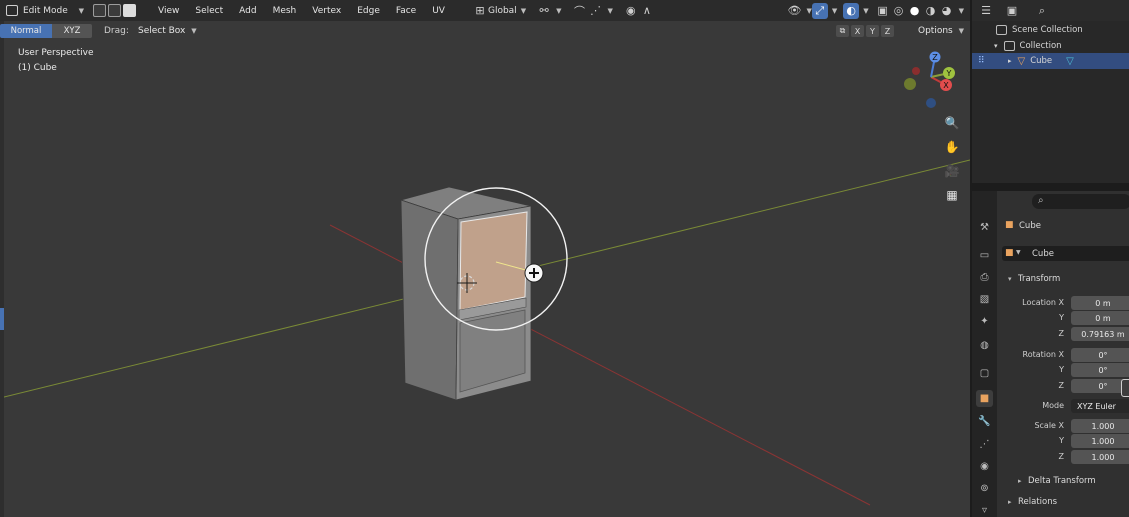  Describe the element at coordinates (162, 31) in the screenshot. I see `drag-select-value: Select Box` at that location.